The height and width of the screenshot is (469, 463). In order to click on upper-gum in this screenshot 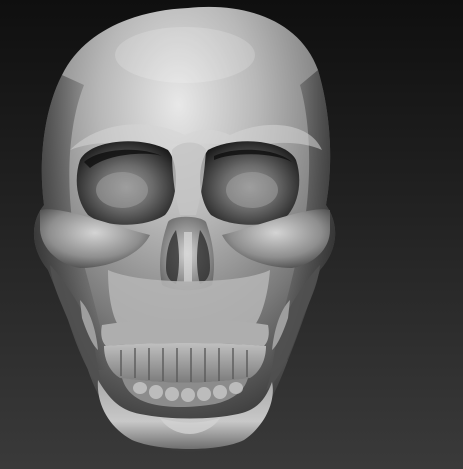, I will do `click(185, 332)`.